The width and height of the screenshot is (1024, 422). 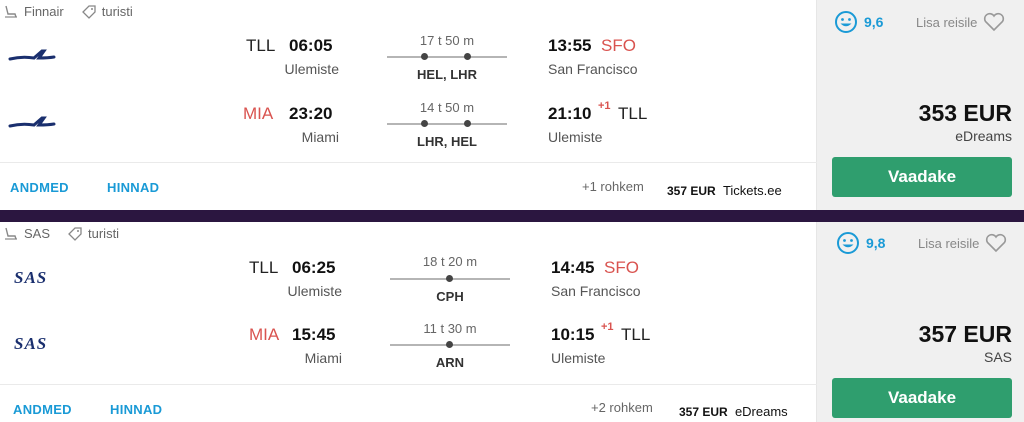 I want to click on card-separator, so click(x=512, y=216).